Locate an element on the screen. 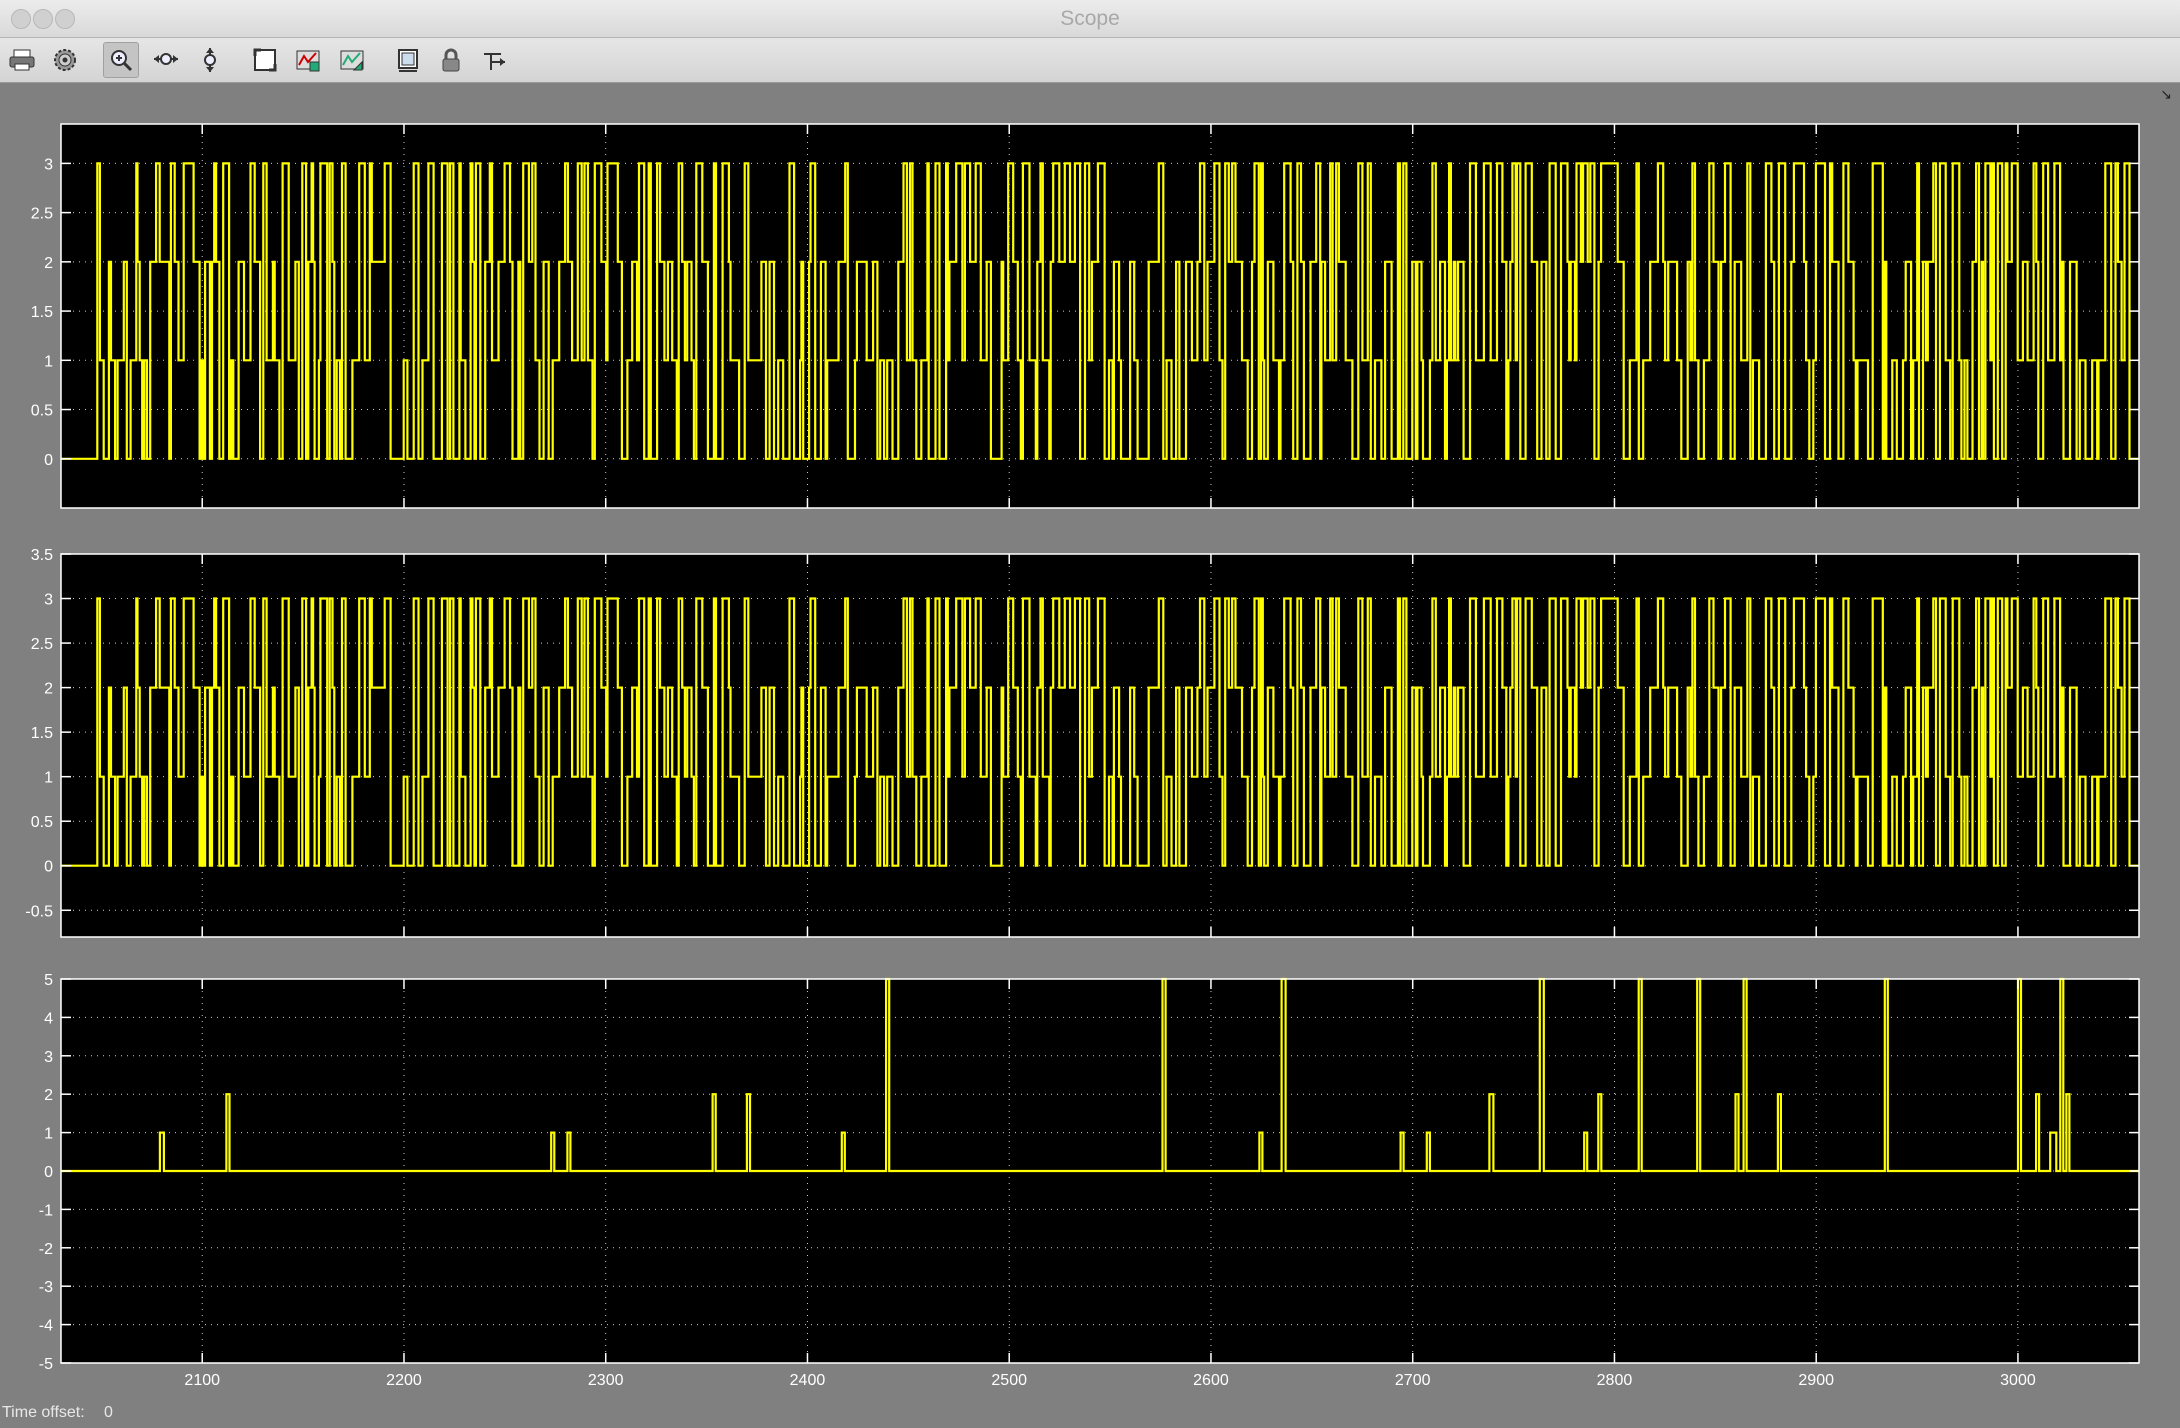  zoom-button is located at coordinates (121, 60).